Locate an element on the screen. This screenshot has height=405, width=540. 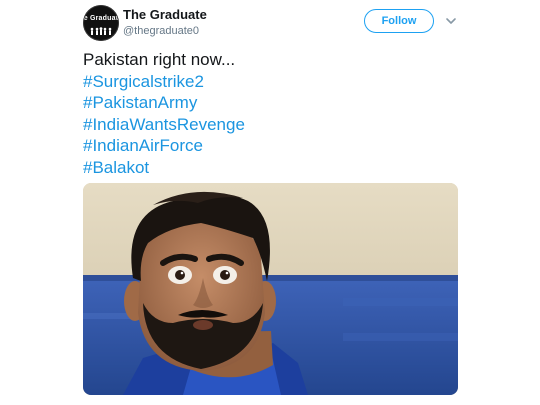
follow-button: Follow is located at coordinates (399, 21).